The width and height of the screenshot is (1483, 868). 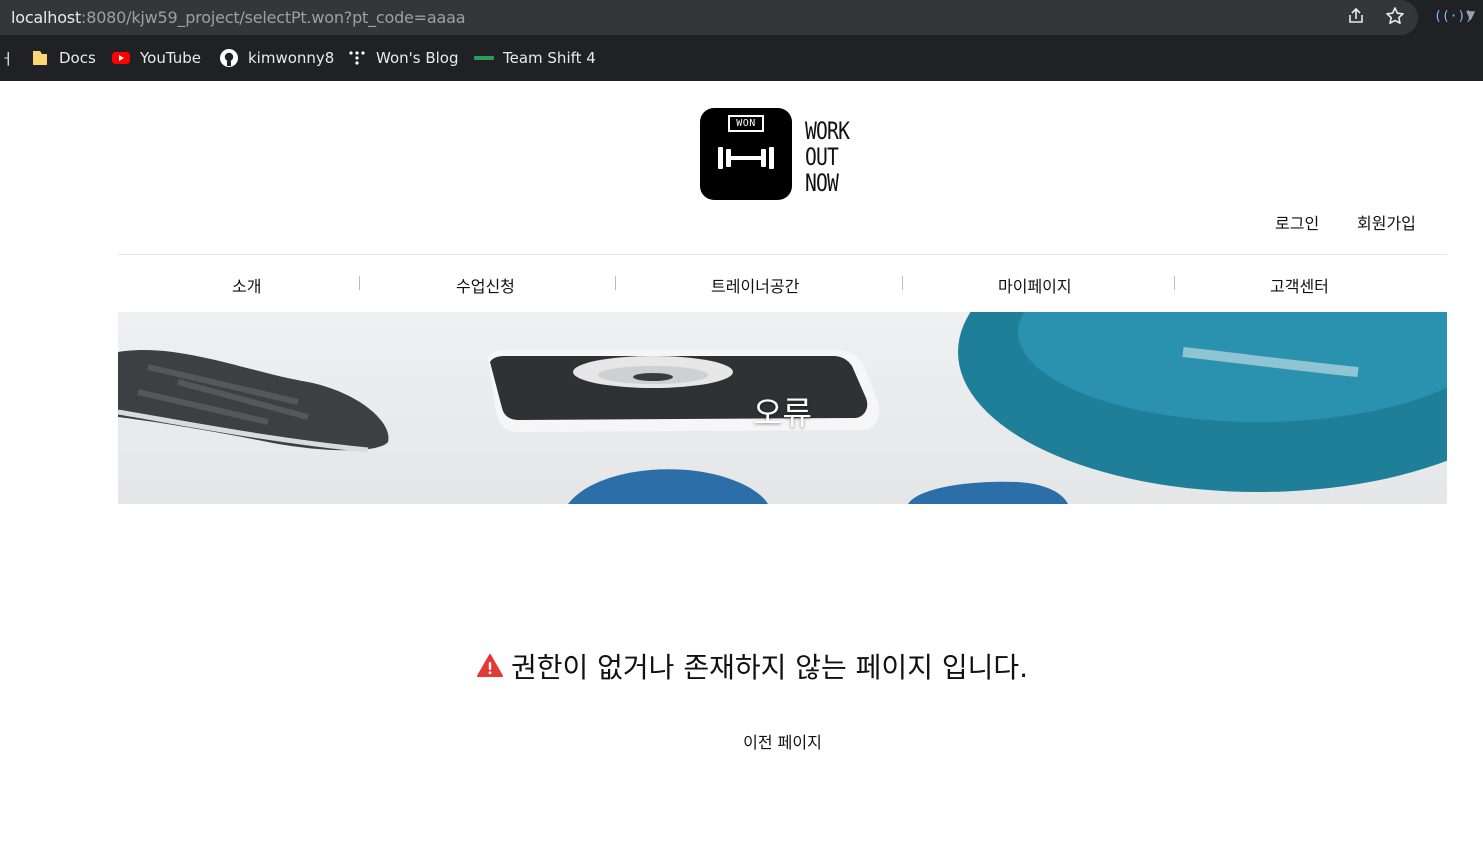 I want to click on site-logo-mark: WON, so click(x=746, y=154).